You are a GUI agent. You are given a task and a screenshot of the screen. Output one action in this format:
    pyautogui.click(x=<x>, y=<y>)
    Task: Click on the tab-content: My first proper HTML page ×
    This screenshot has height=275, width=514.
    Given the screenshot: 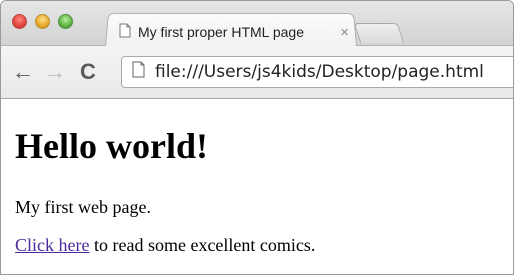 What is the action you would take?
    pyautogui.click(x=234, y=32)
    